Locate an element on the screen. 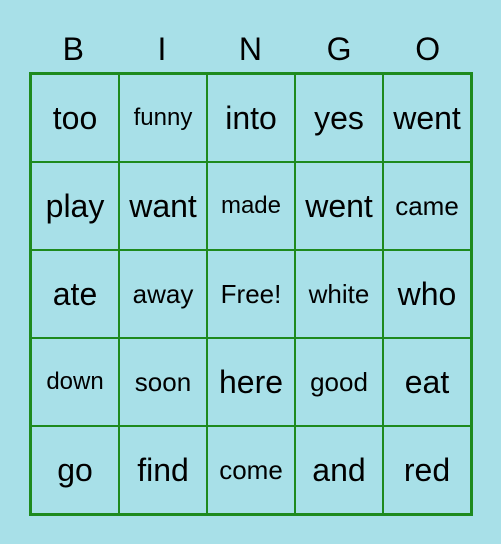 The image size is (501, 544). bingo-cell: who is located at coordinates (427, 294).